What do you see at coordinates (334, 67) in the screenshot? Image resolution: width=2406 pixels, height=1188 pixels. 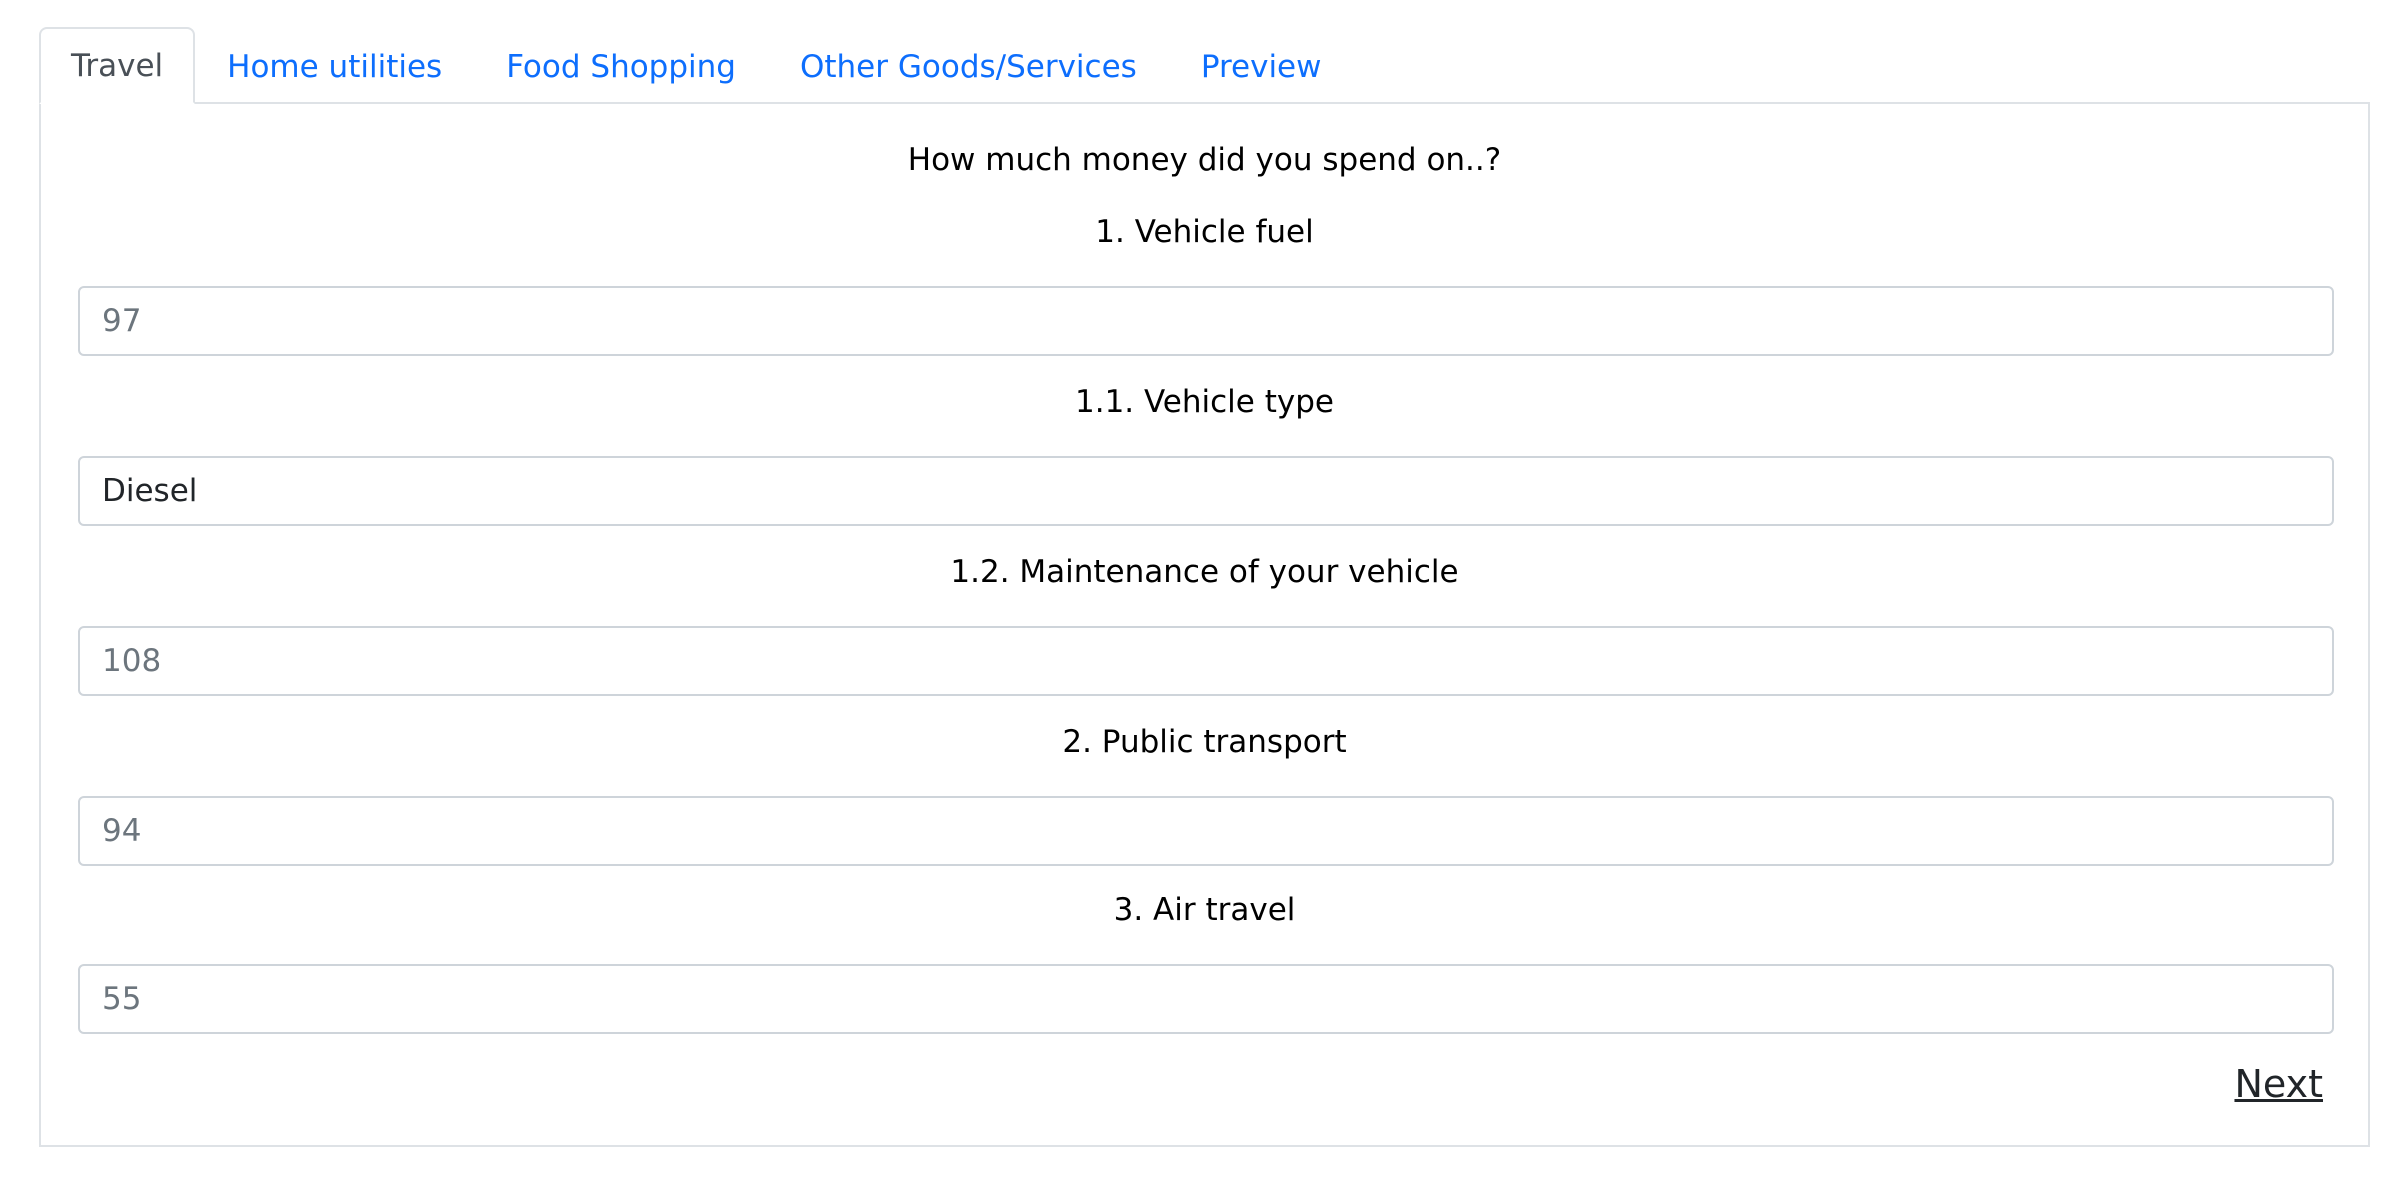 I see `tab-home-utilities: Home utilities` at bounding box center [334, 67].